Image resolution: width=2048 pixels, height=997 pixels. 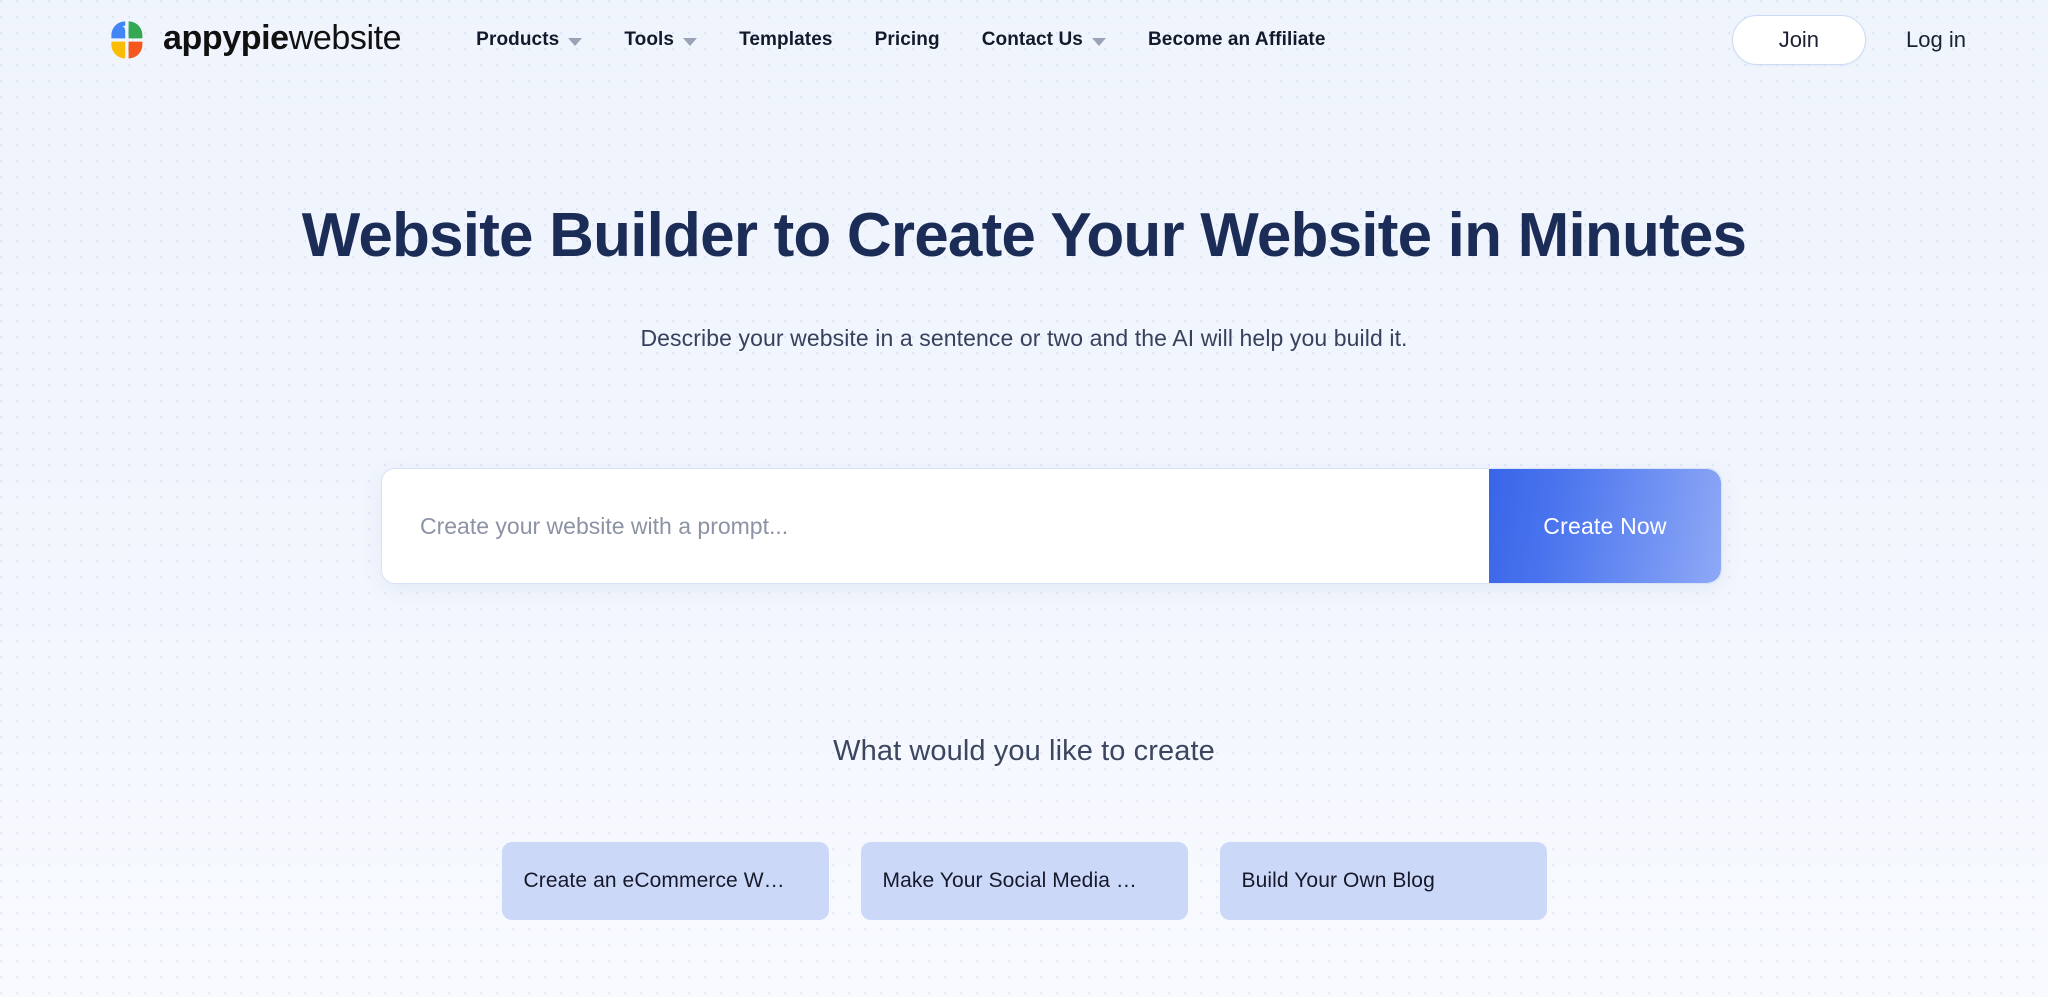 I want to click on nav-item-contact-us: Contact Us, so click(x=1044, y=40).